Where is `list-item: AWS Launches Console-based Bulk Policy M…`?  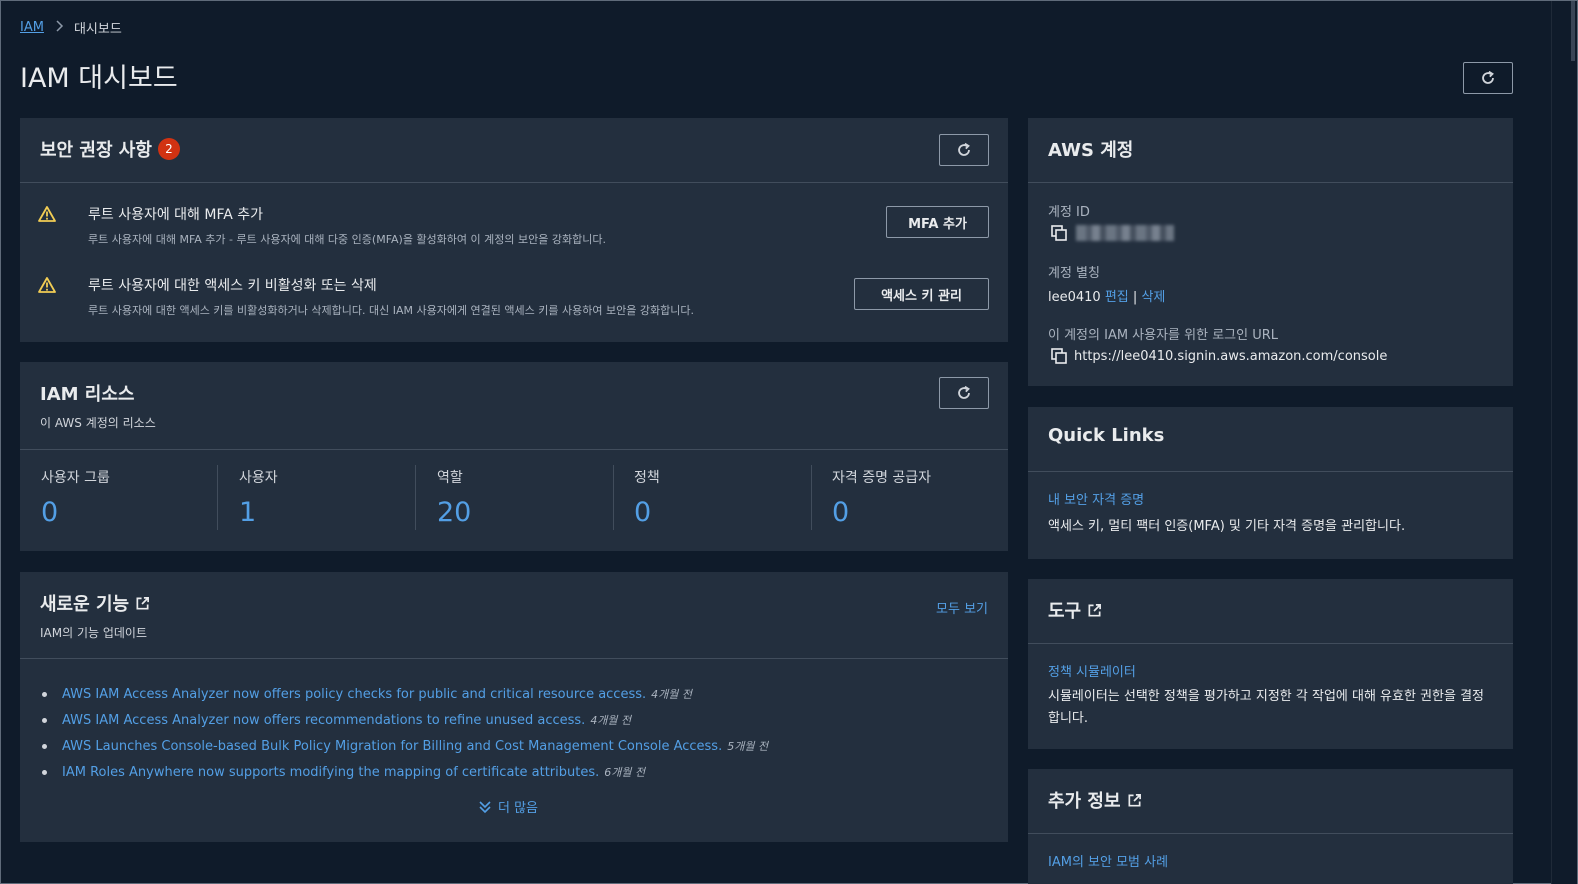
list-item: AWS Launches Console-based Bulk Policy M… is located at coordinates (405, 746).